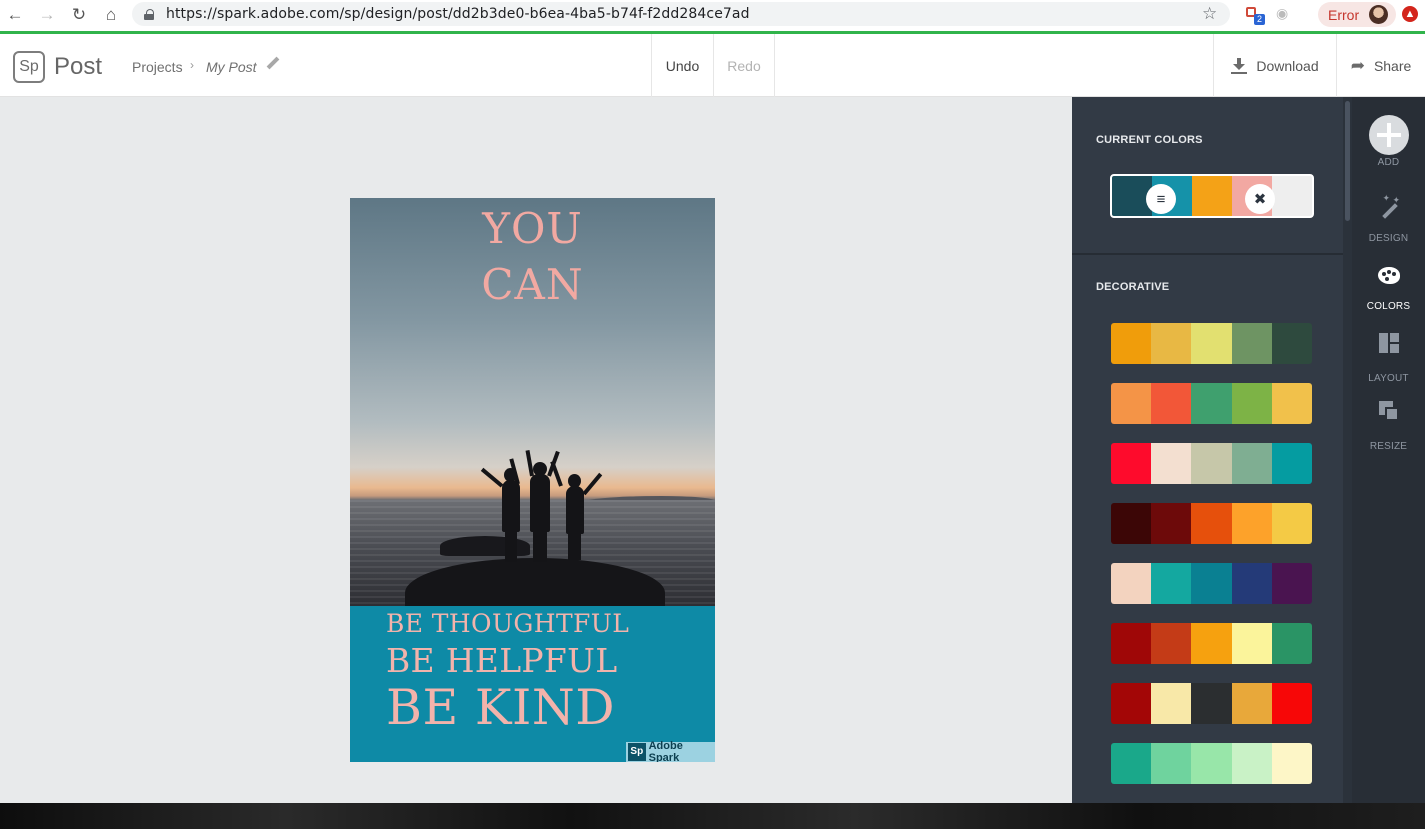  What do you see at coordinates (1378, 14) in the screenshot?
I see `avatar` at bounding box center [1378, 14].